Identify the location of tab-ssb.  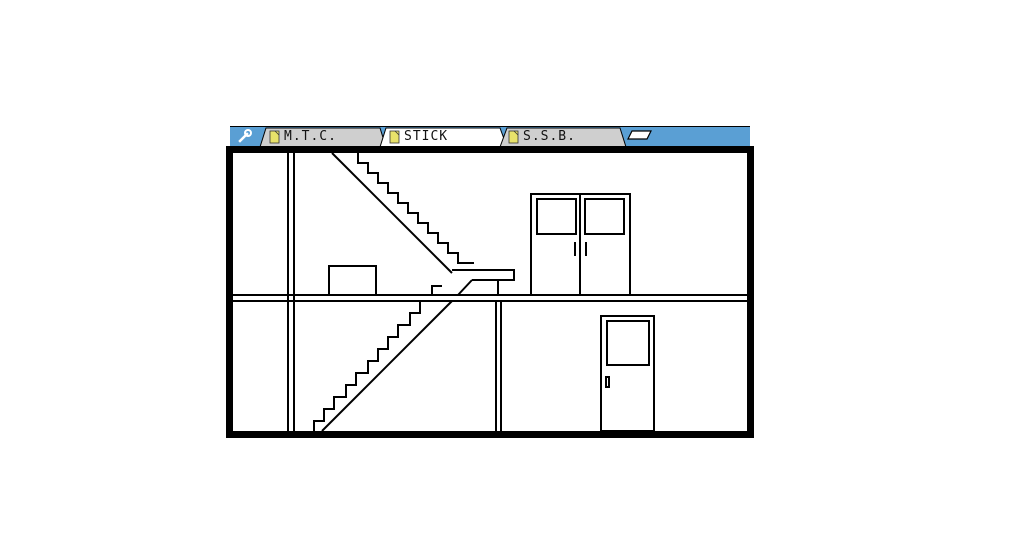
(563, 137).